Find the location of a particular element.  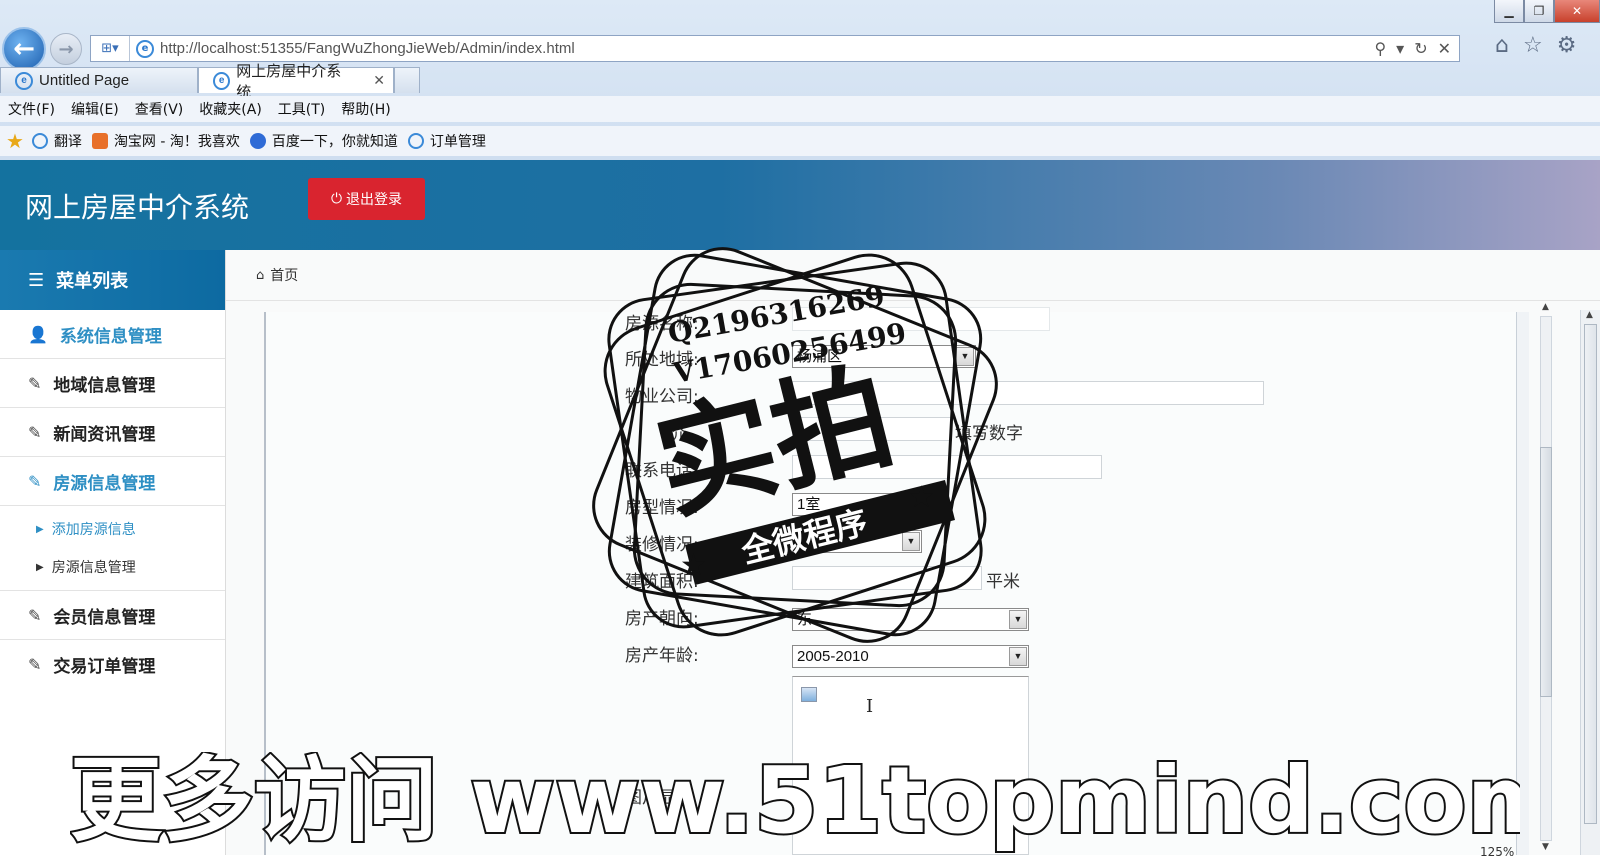

fav-orders: 订单管理 is located at coordinates (446, 141).